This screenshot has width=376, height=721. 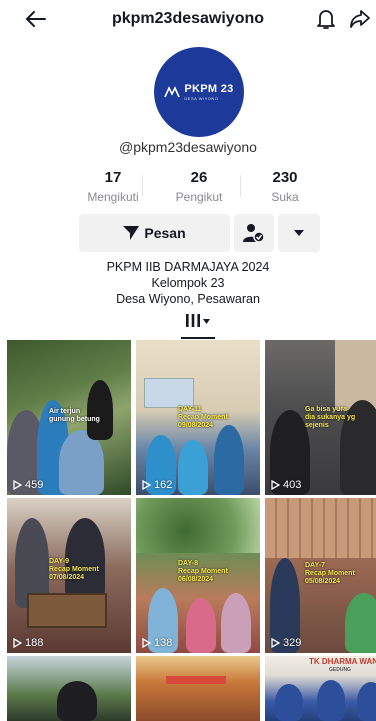 I want to click on active-tab-indicator, so click(x=198, y=338).